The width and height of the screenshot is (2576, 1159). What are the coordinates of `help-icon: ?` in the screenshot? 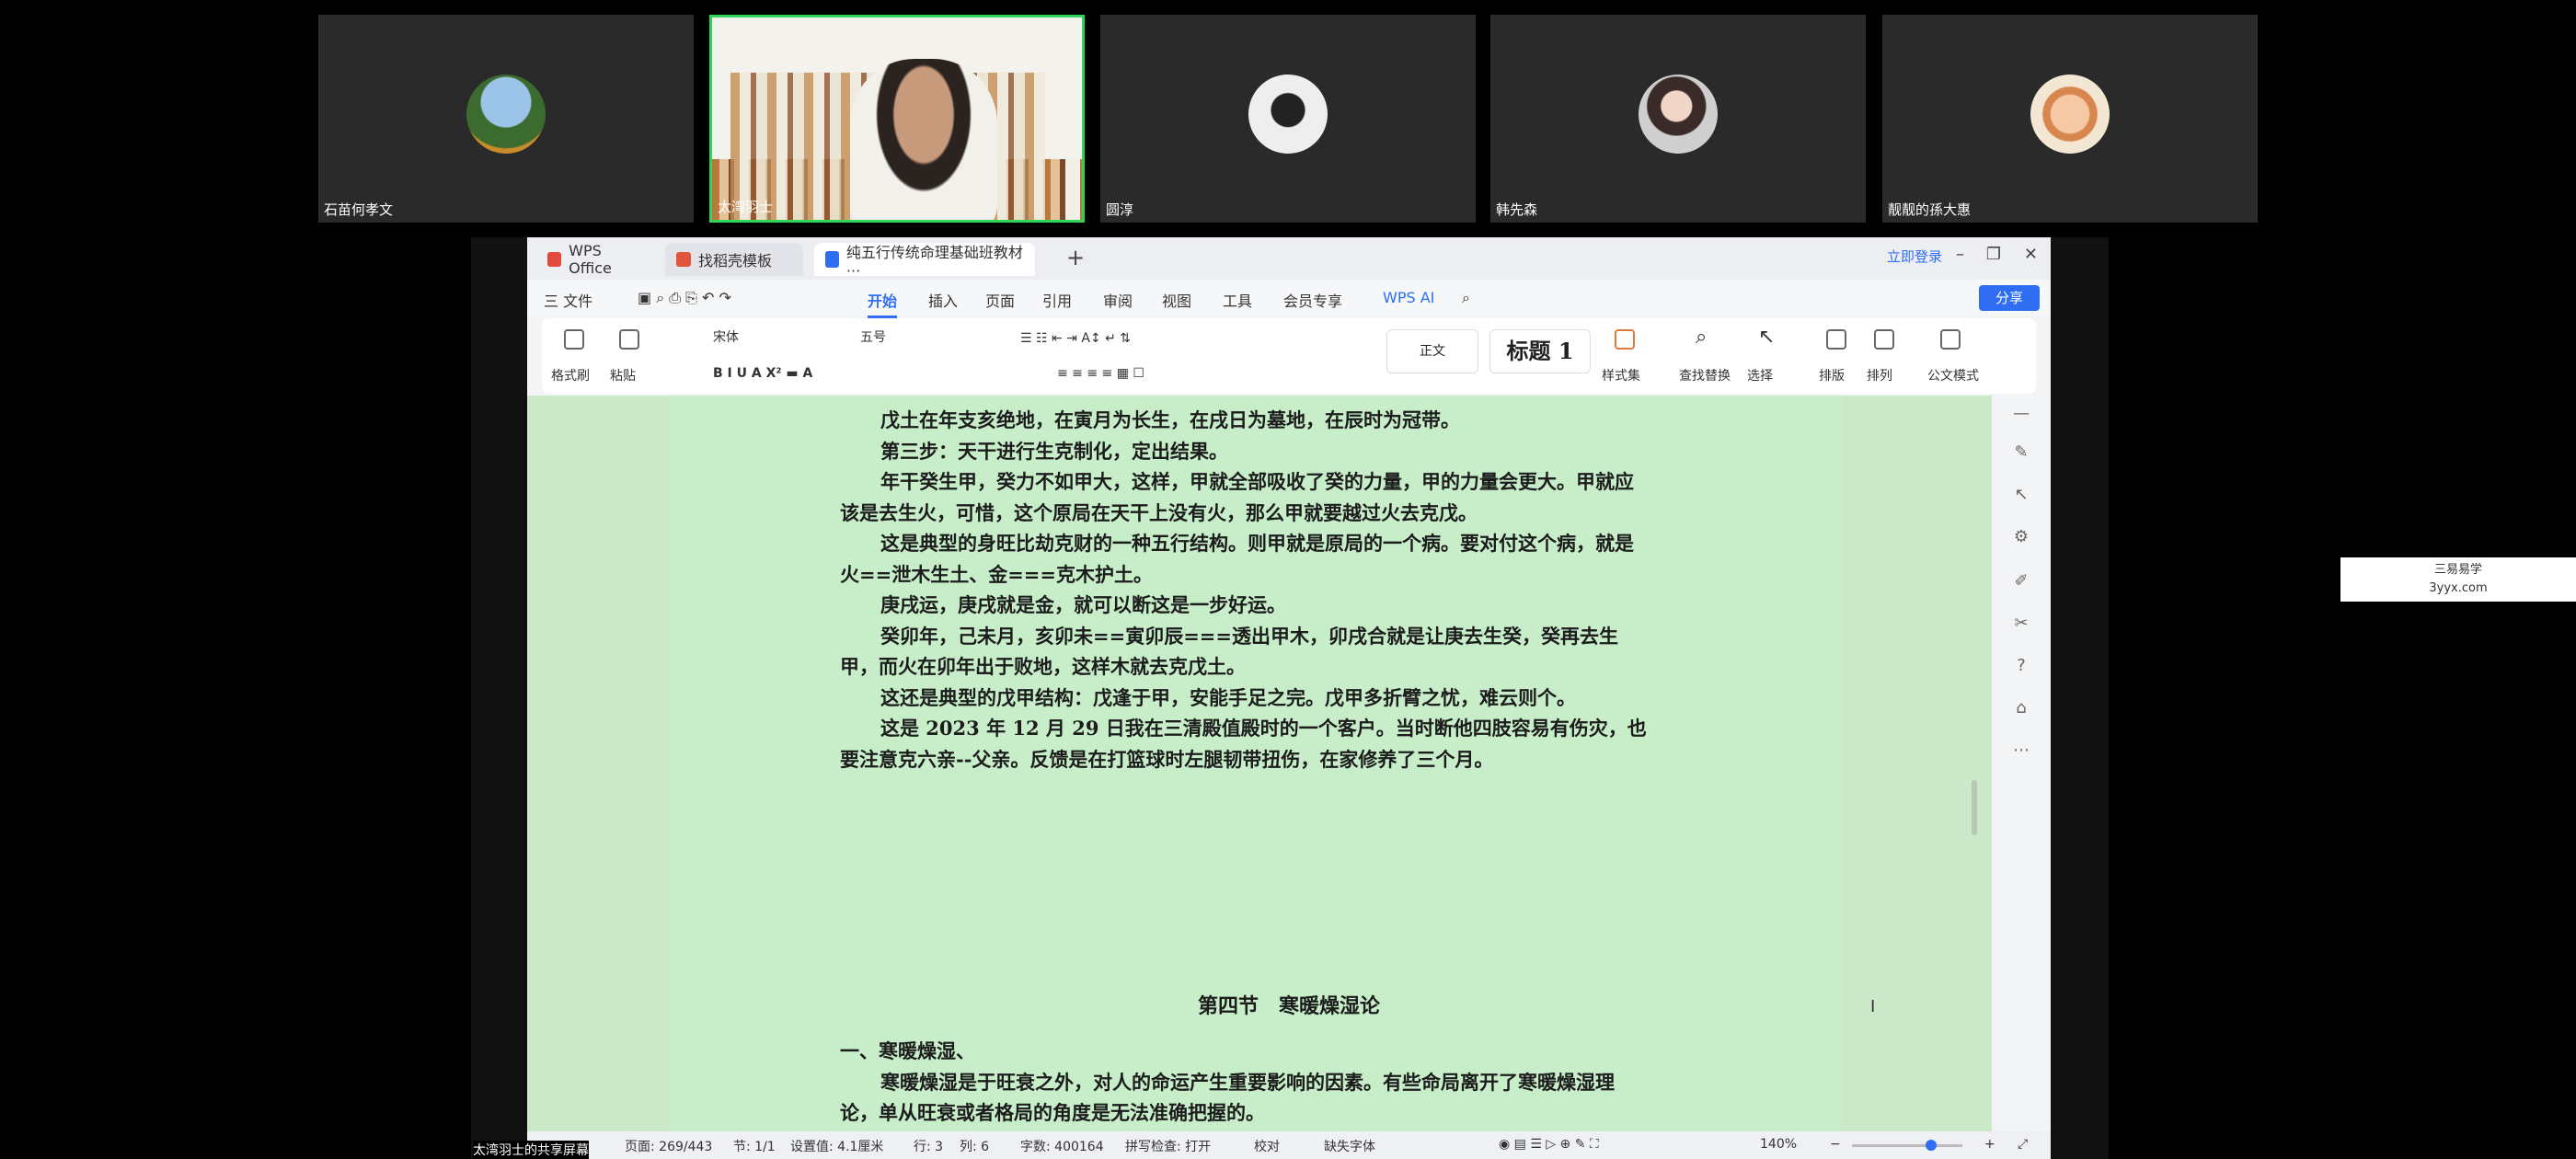 It's located at (2021, 666).